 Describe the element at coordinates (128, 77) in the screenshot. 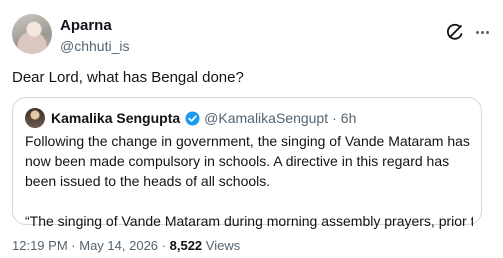

I see `tweet-text: Dear Lord, what has Bengal done?` at that location.